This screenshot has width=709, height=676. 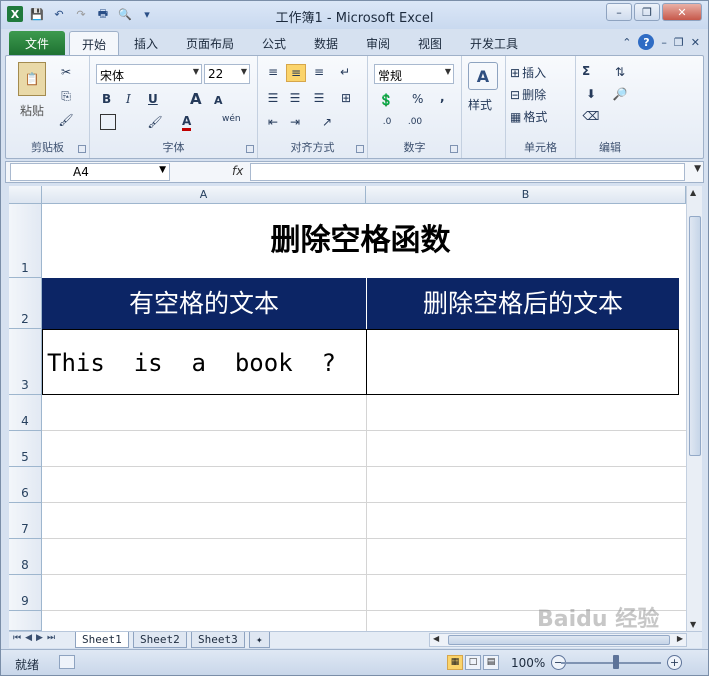 I want to click on italic-button: I, so click(x=128, y=99).